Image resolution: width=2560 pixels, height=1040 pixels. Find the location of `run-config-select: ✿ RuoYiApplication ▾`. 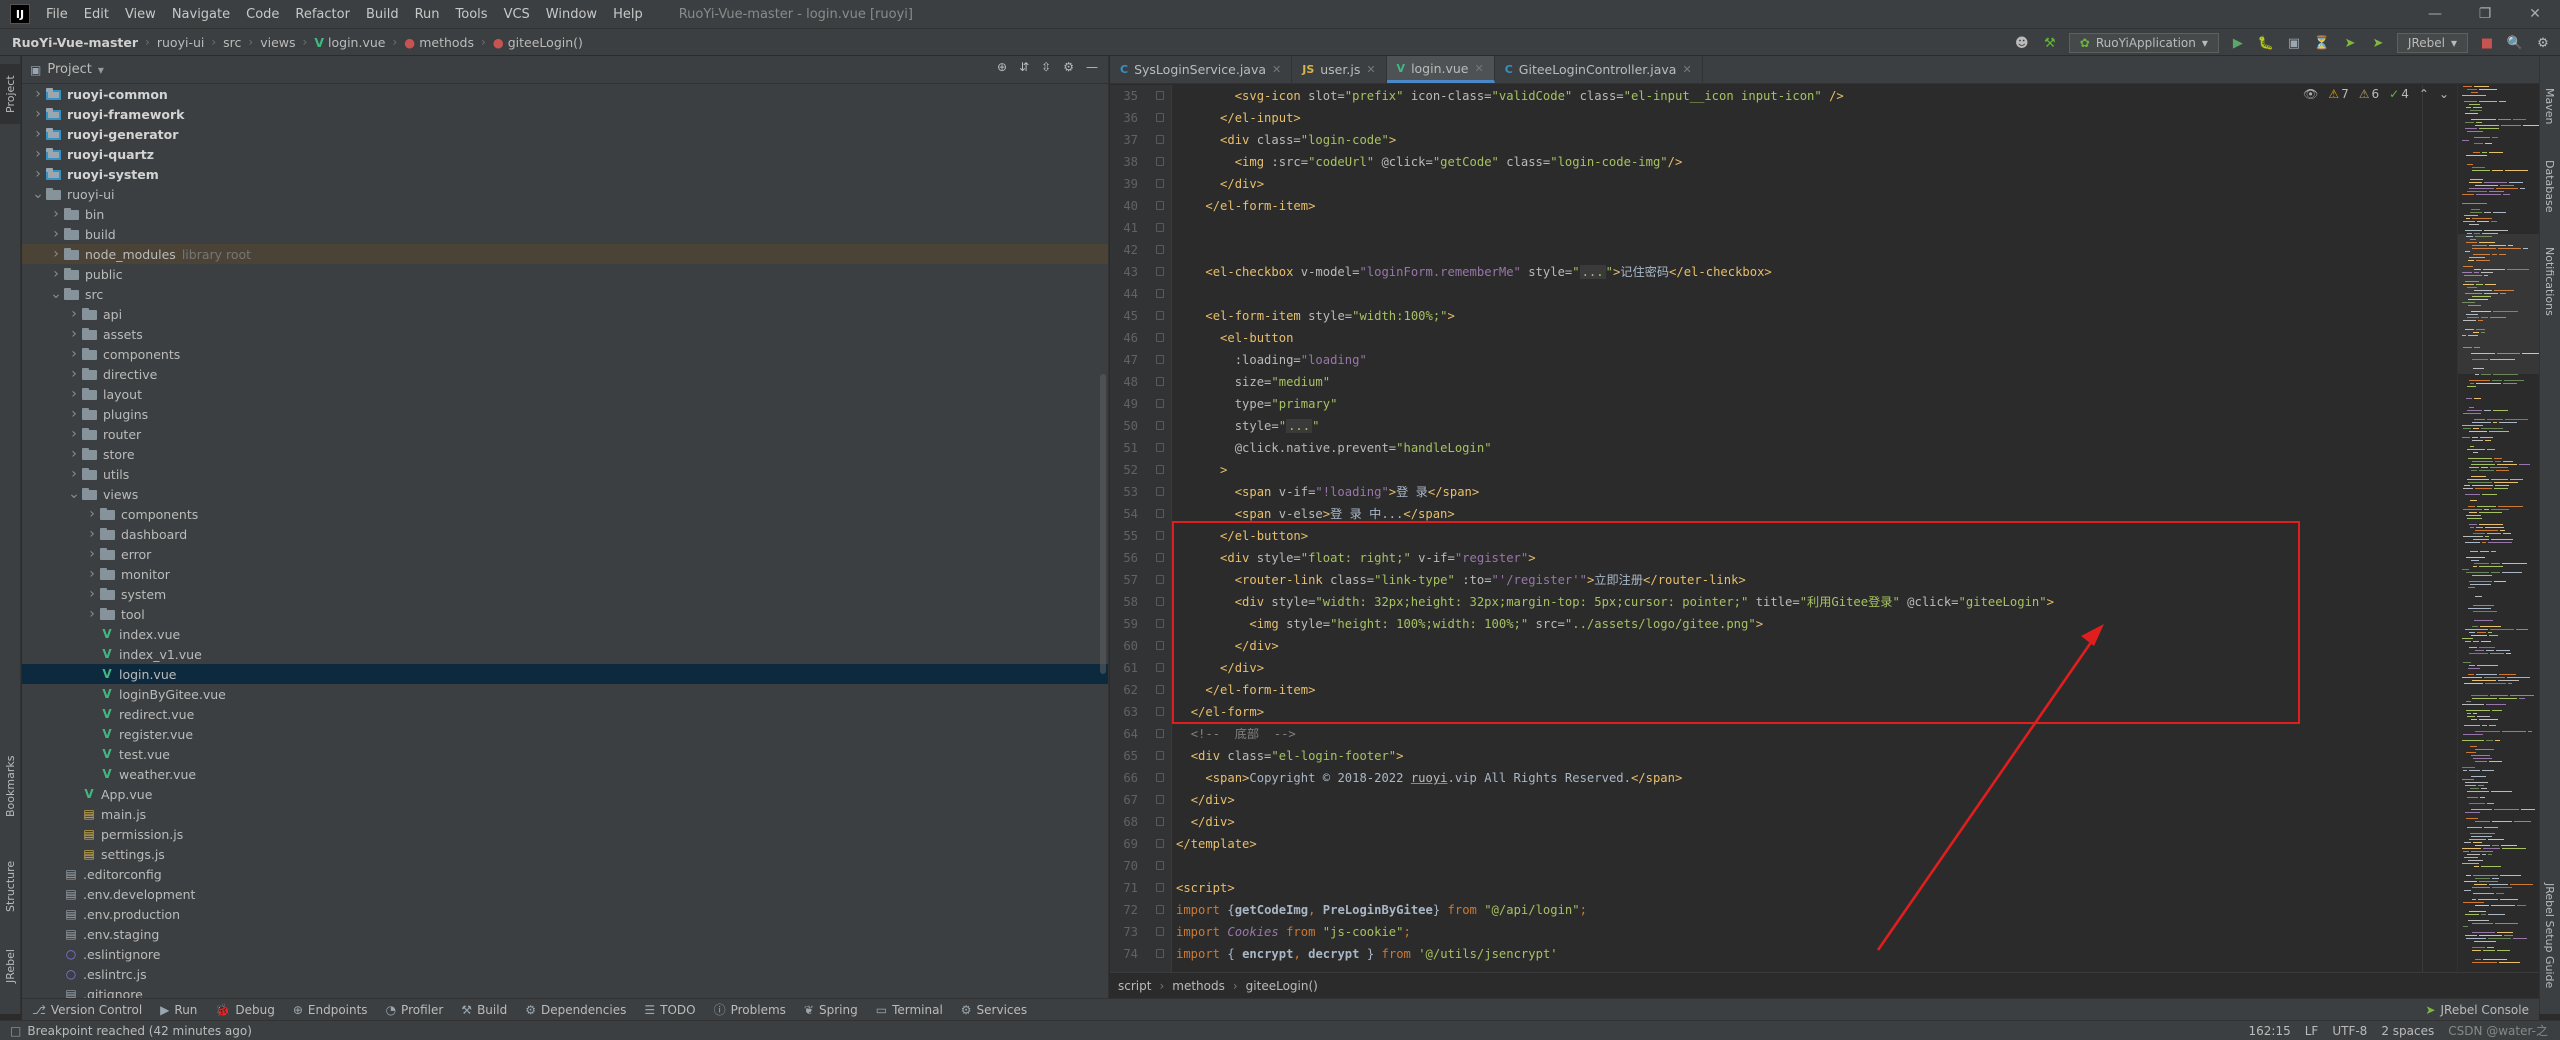

run-config-select: ✿ RuoYiApplication ▾ is located at coordinates (2143, 43).